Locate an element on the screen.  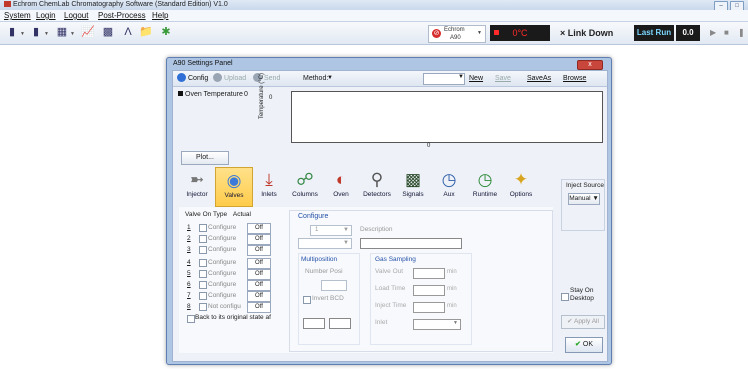
chart-icon: 📈 is located at coordinates (88, 32).